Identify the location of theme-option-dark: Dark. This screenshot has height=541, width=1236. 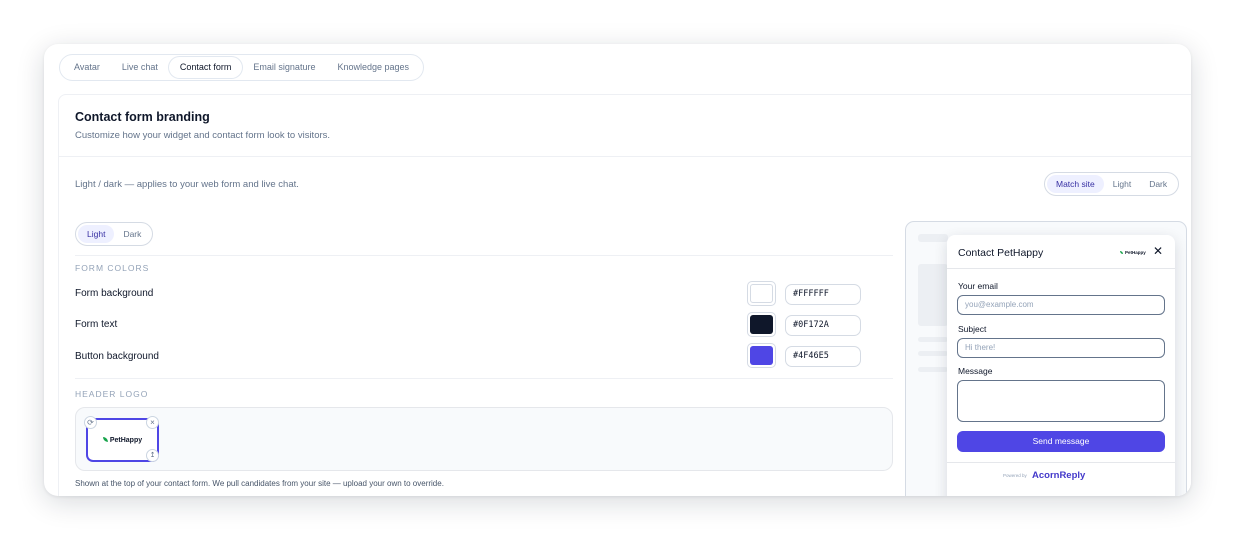
(132, 234).